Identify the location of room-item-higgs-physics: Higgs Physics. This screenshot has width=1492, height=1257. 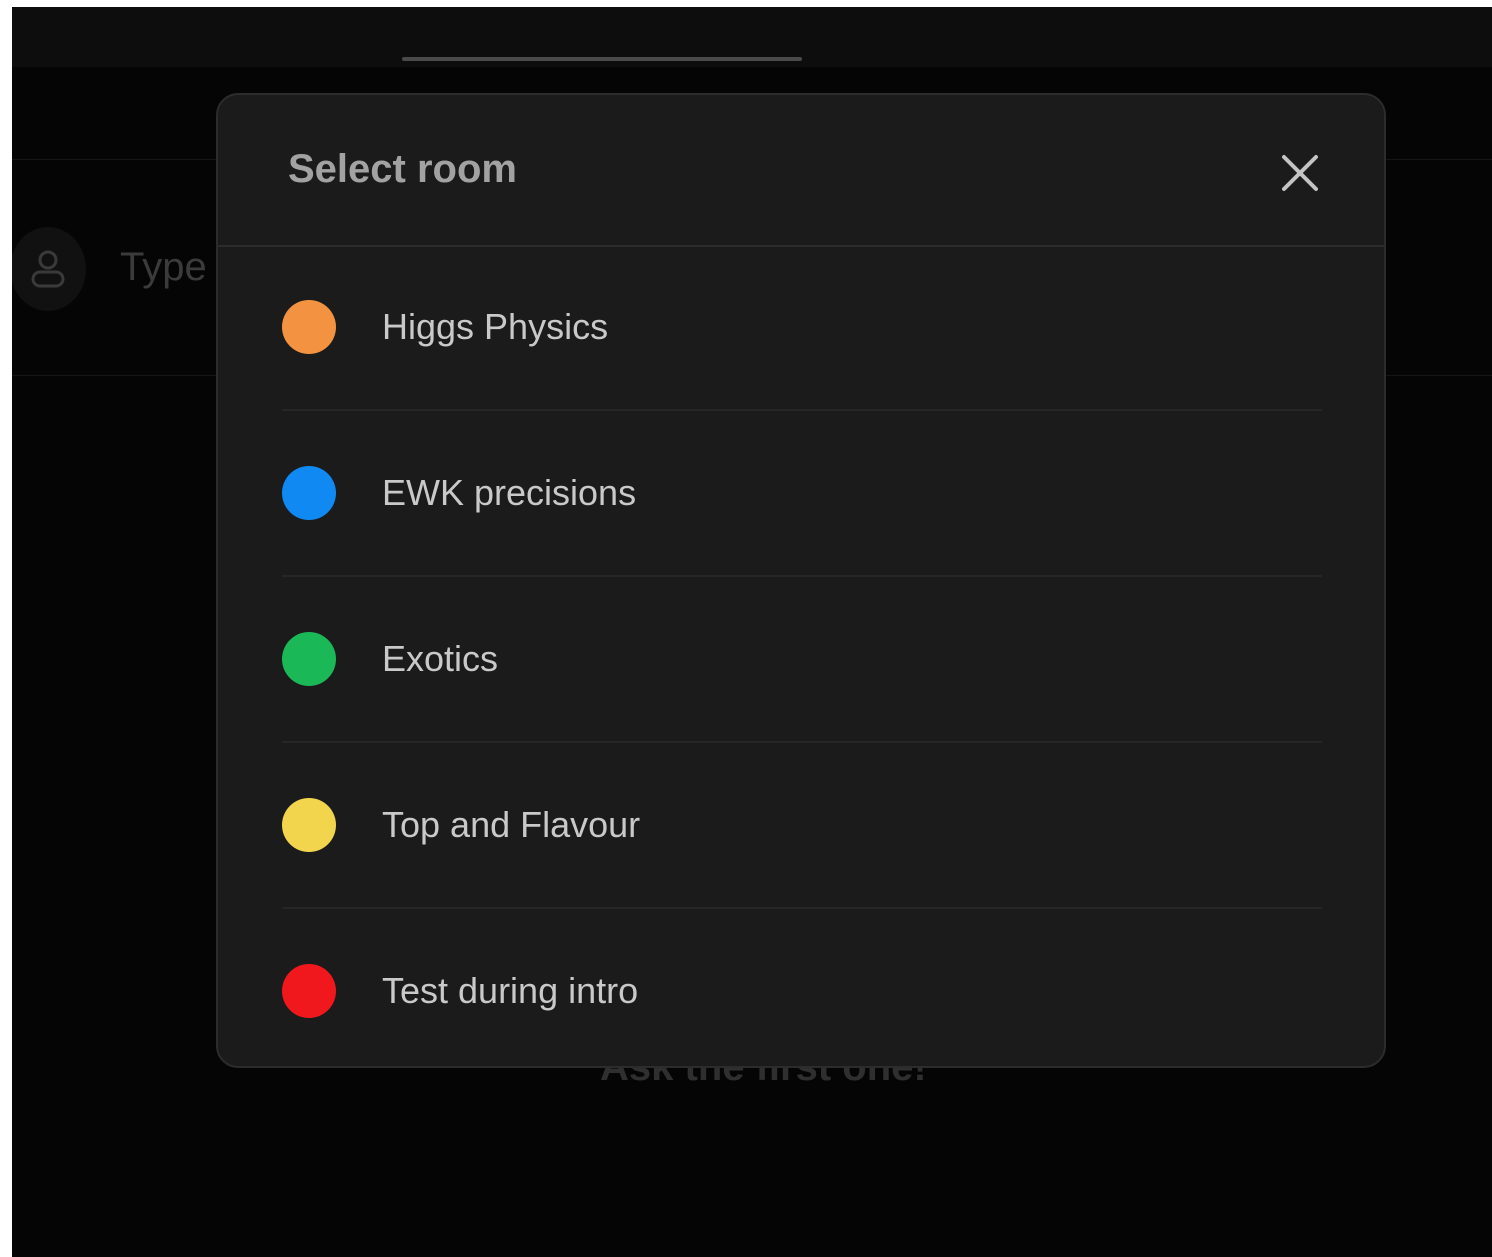
(802, 328).